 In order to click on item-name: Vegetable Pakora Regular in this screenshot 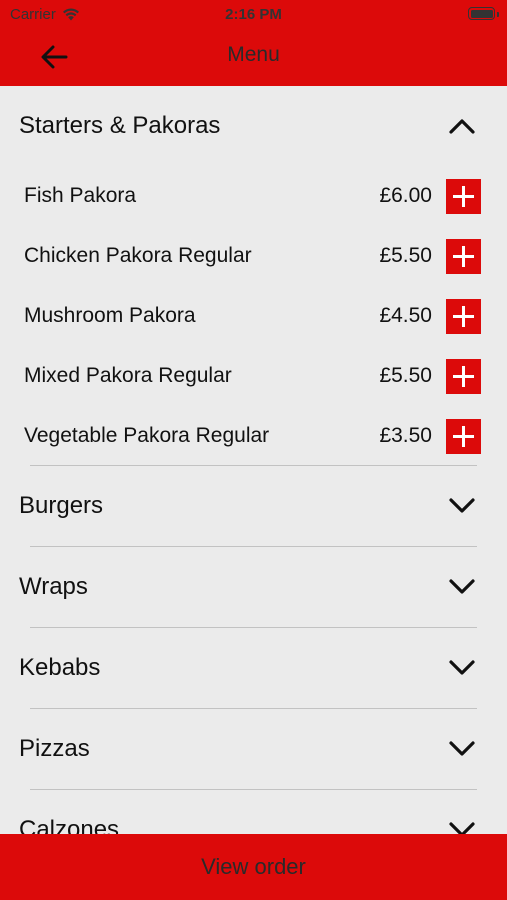, I will do `click(147, 435)`.